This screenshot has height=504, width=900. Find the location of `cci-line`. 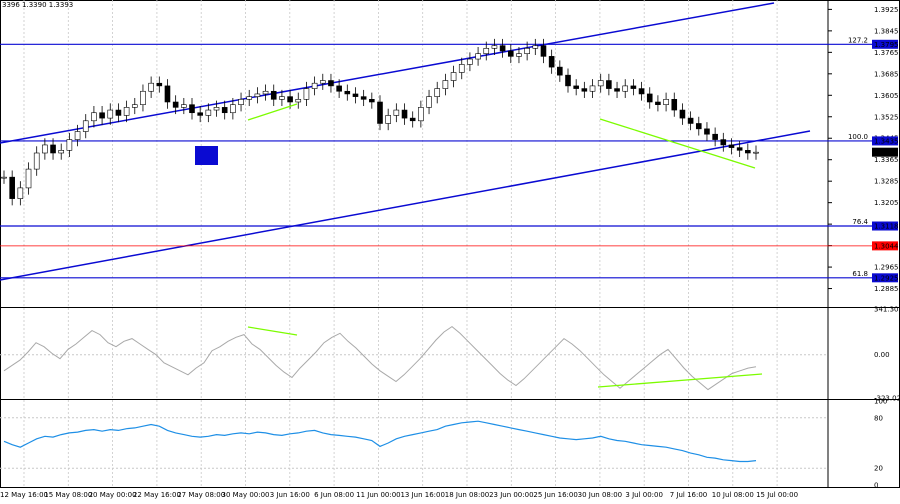

cci-line is located at coordinates (380, 358).